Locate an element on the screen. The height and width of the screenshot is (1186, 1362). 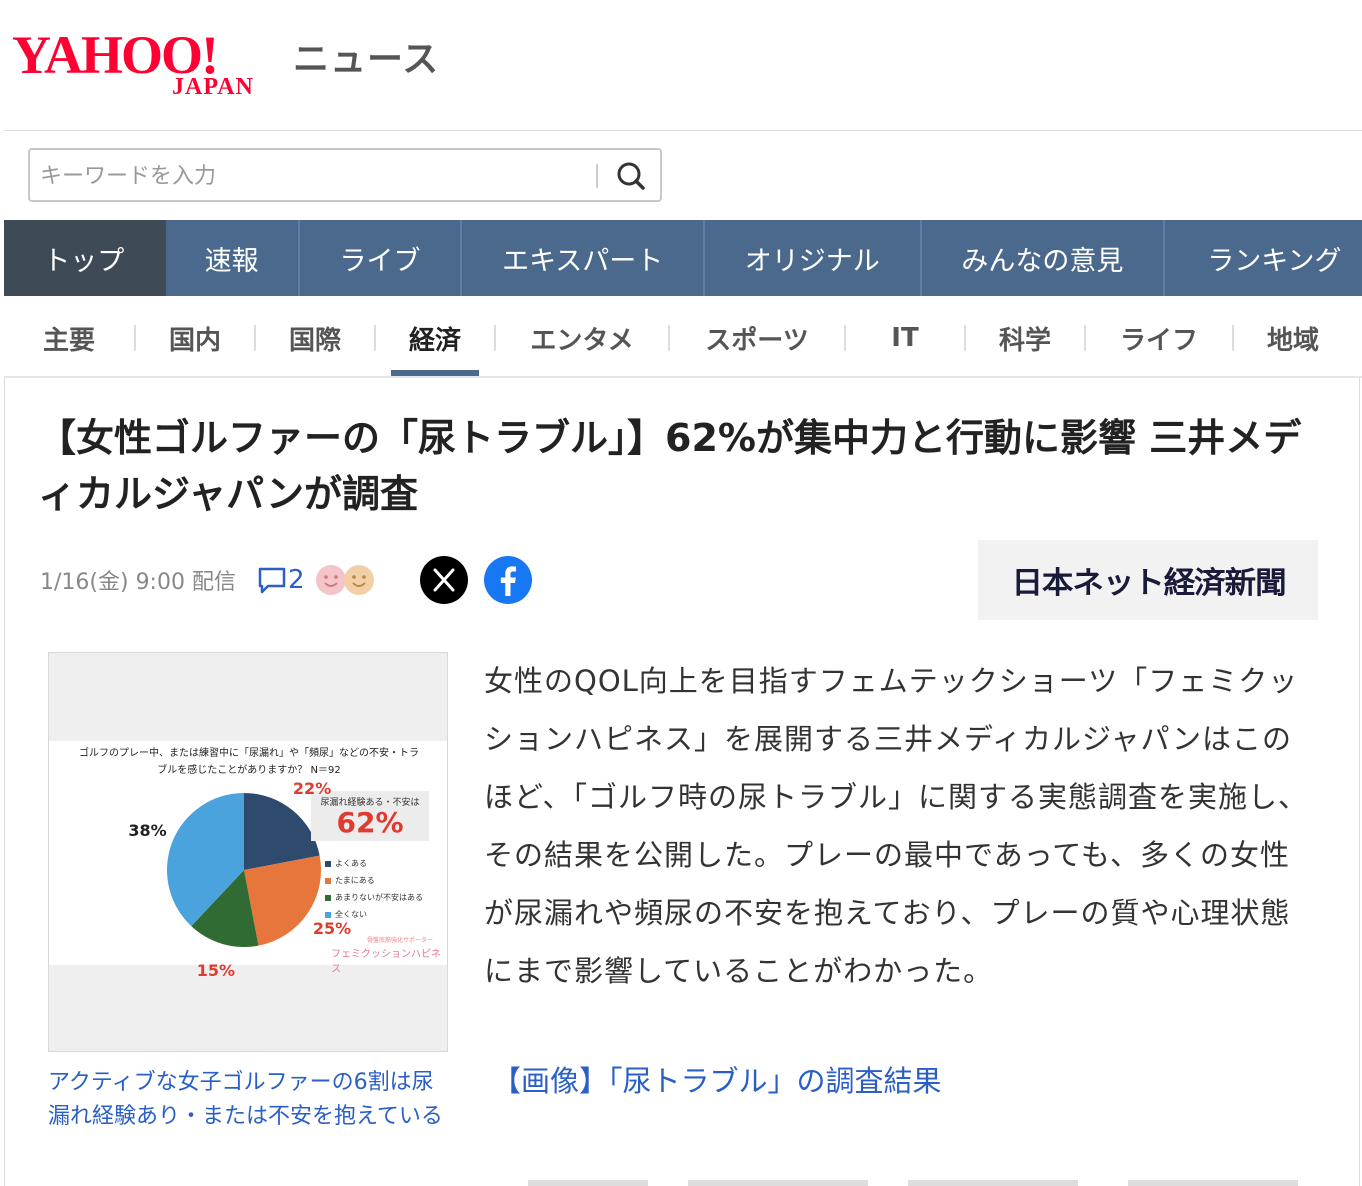
nav-live-label: ライブ is located at coordinates (380, 261).